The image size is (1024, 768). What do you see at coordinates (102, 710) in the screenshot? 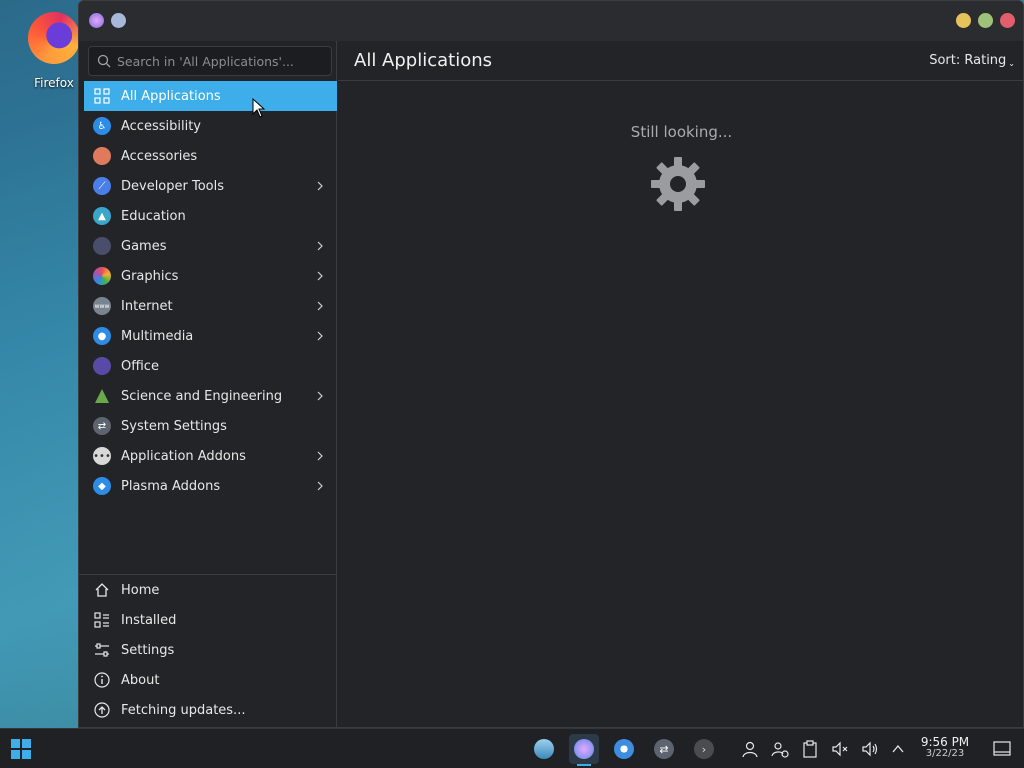
I see `update-icon` at bounding box center [102, 710].